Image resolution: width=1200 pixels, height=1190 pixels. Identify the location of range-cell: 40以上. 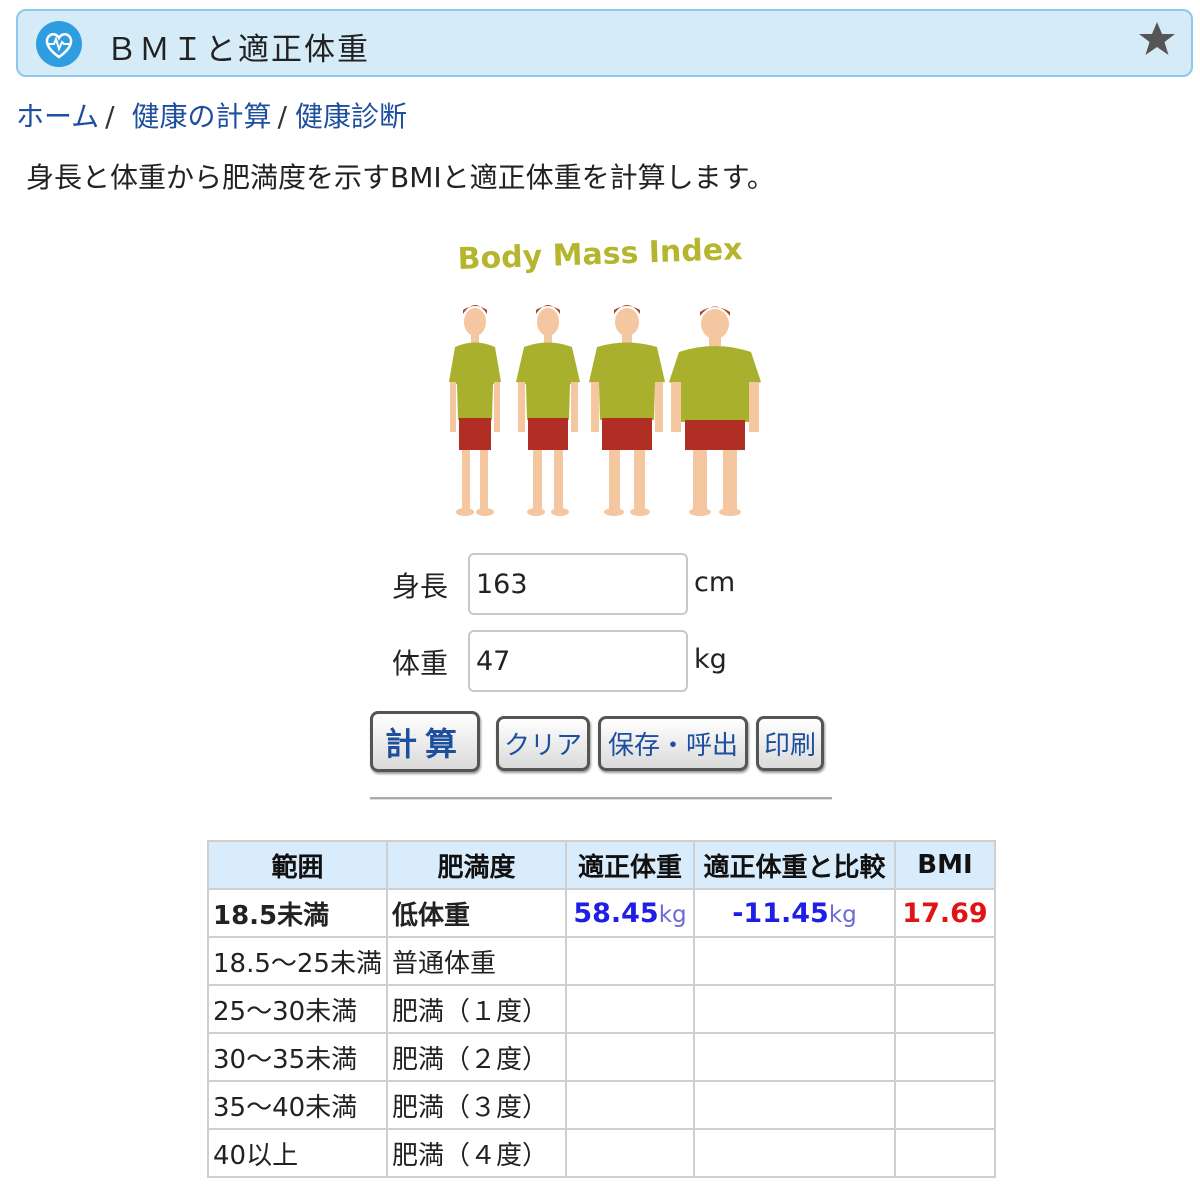
(297, 1153).